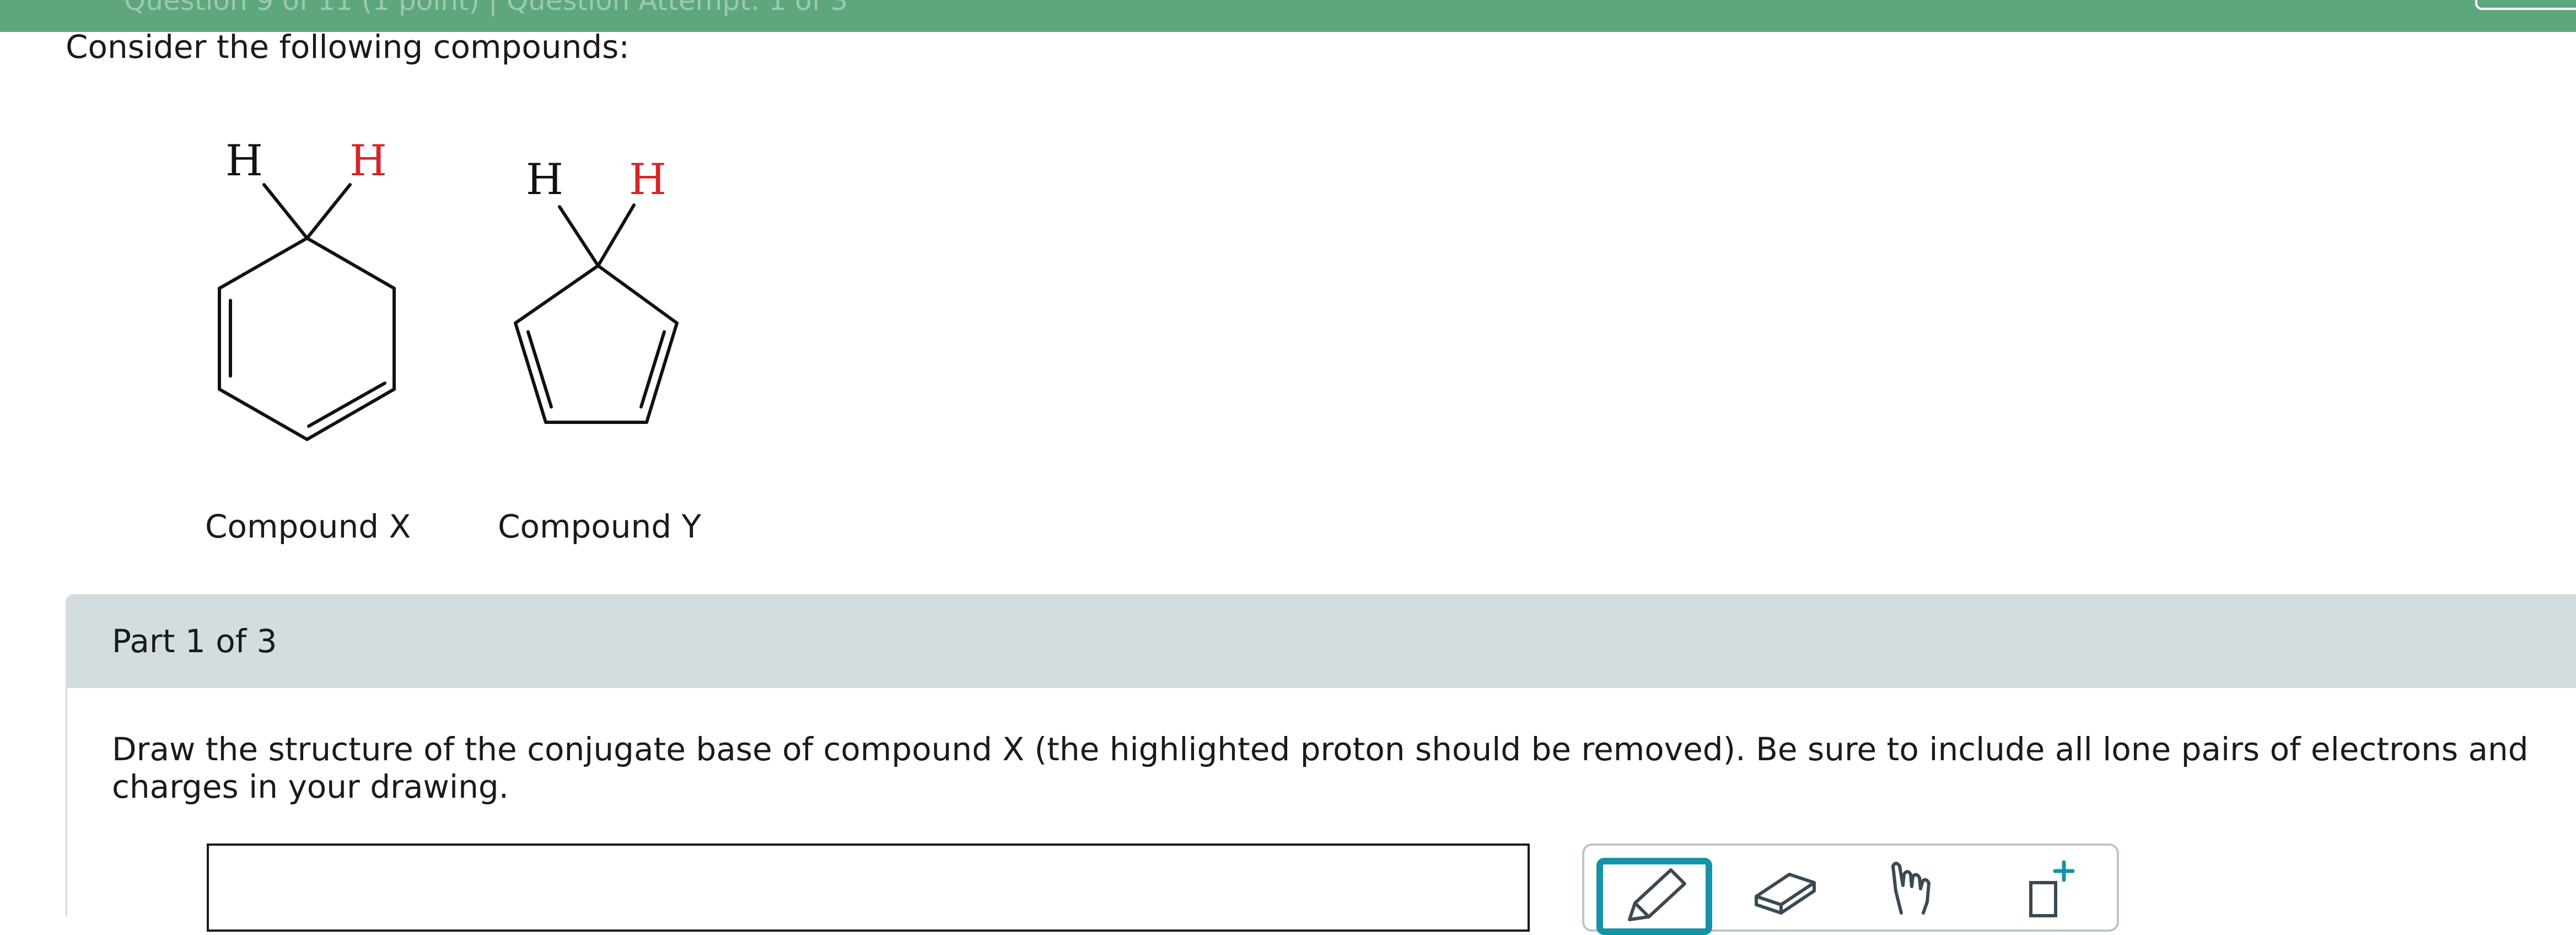 The image size is (2576, 935). Describe the element at coordinates (2525, 5) in the screenshot. I see `header-button` at that location.